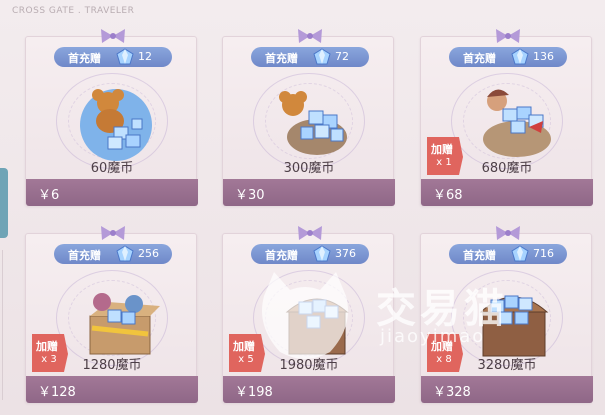 The width and height of the screenshot is (605, 415). What do you see at coordinates (4, 203) in the screenshot?
I see `side-tab` at bounding box center [4, 203].